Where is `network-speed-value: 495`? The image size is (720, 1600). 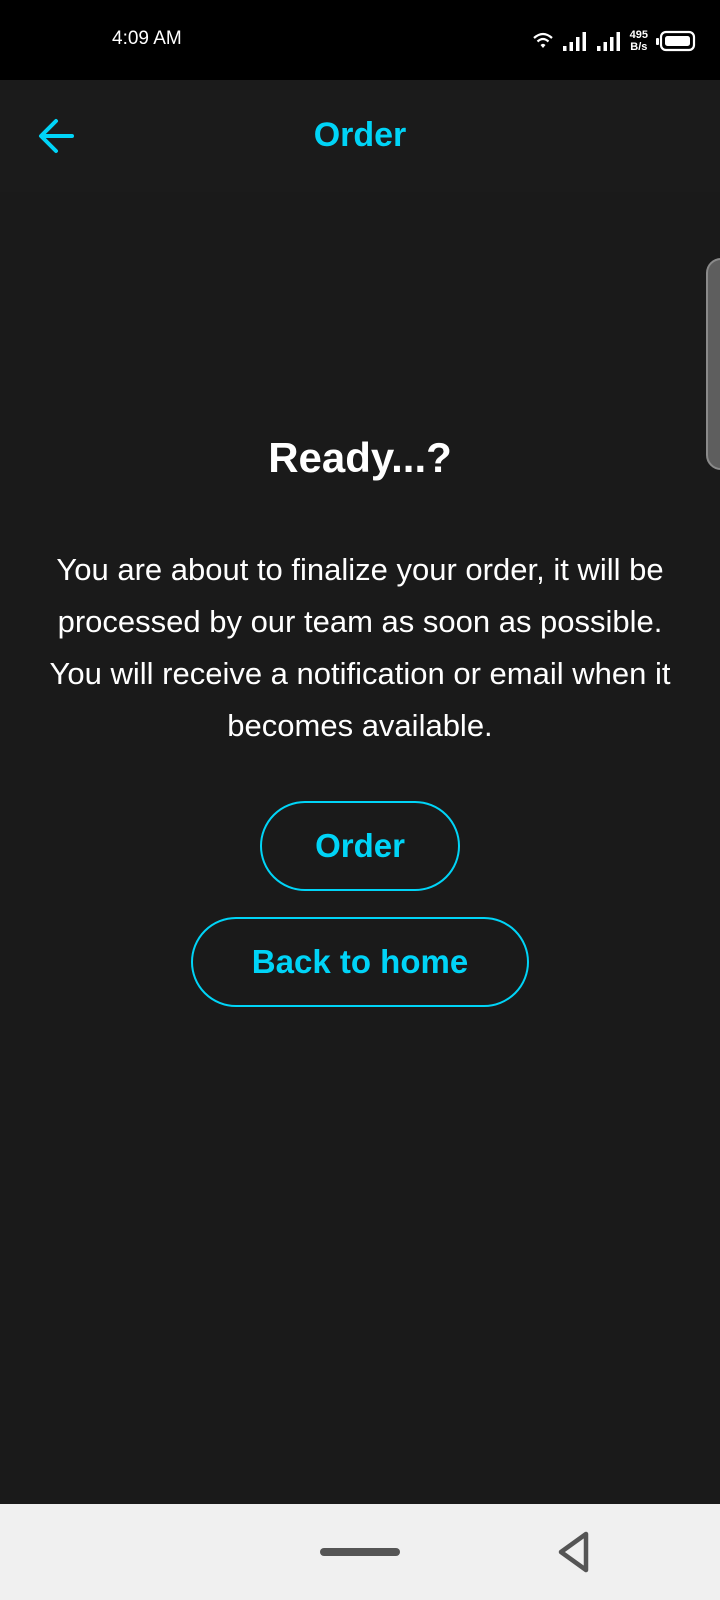 network-speed-value: 495 is located at coordinates (638, 35).